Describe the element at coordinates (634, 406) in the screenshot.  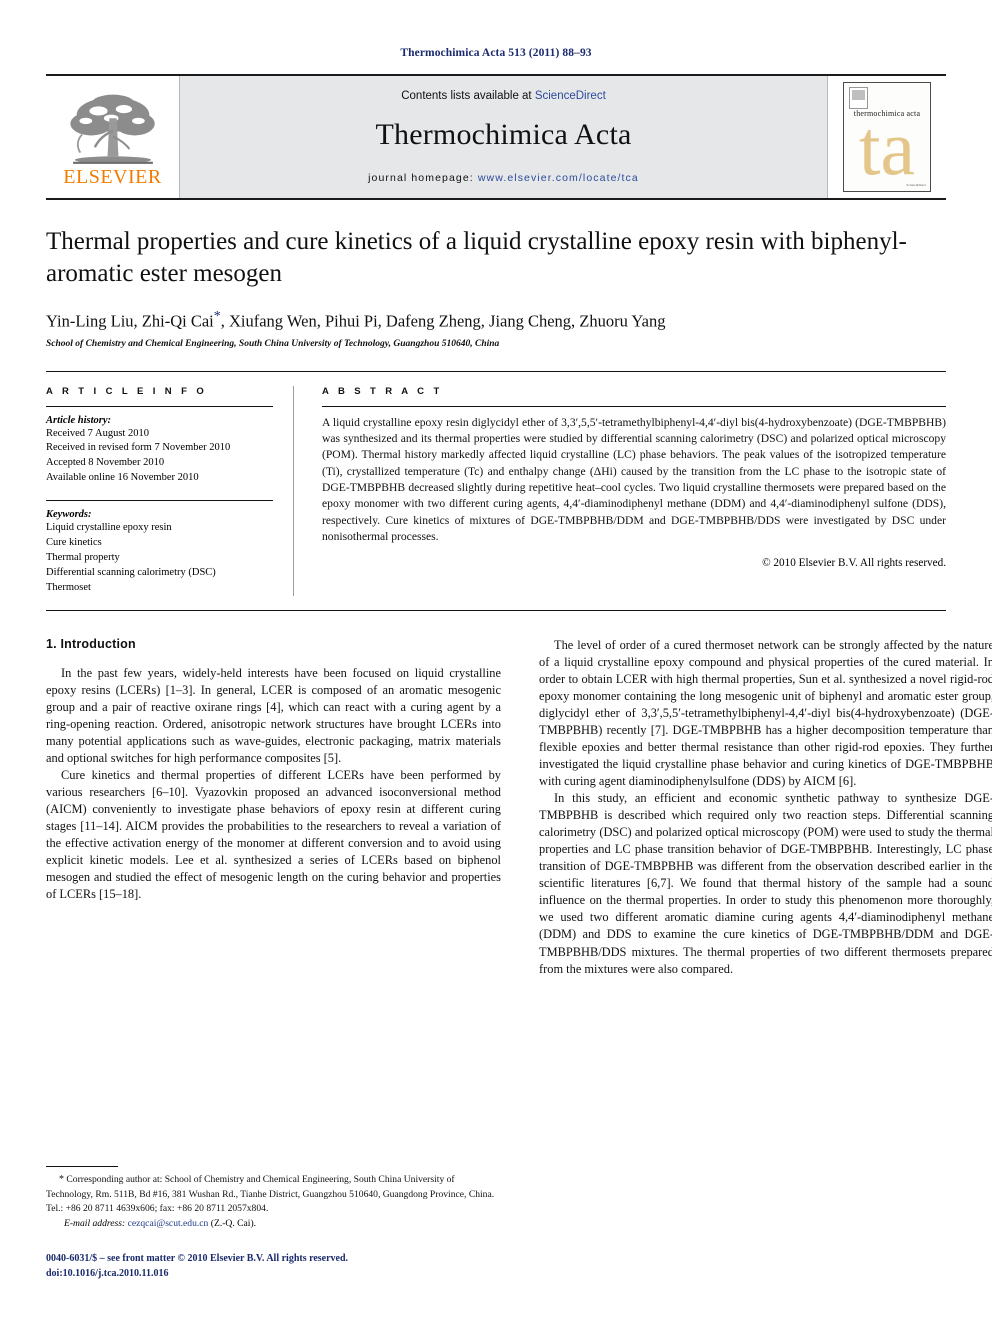
I see `abstract-rule` at that location.